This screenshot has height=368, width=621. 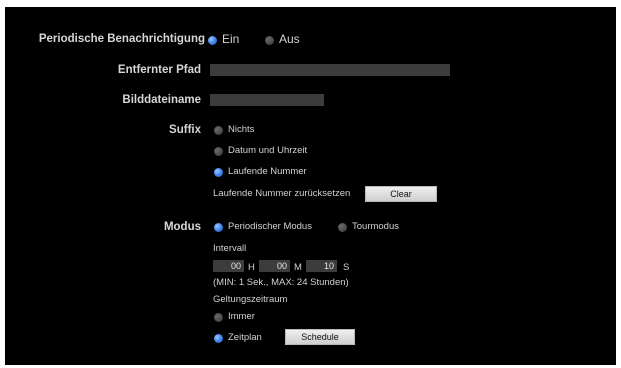 What do you see at coordinates (121, 39) in the screenshot?
I see `periodic-notification-label: Periodische Benachrichtigung` at bounding box center [121, 39].